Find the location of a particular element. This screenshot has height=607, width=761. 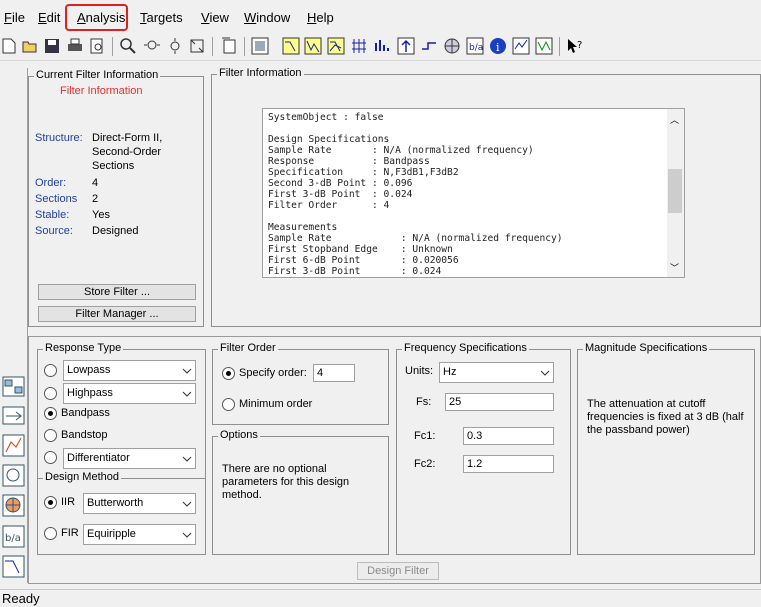

current-filter-info-title: Current Filter Information is located at coordinates (97, 75).